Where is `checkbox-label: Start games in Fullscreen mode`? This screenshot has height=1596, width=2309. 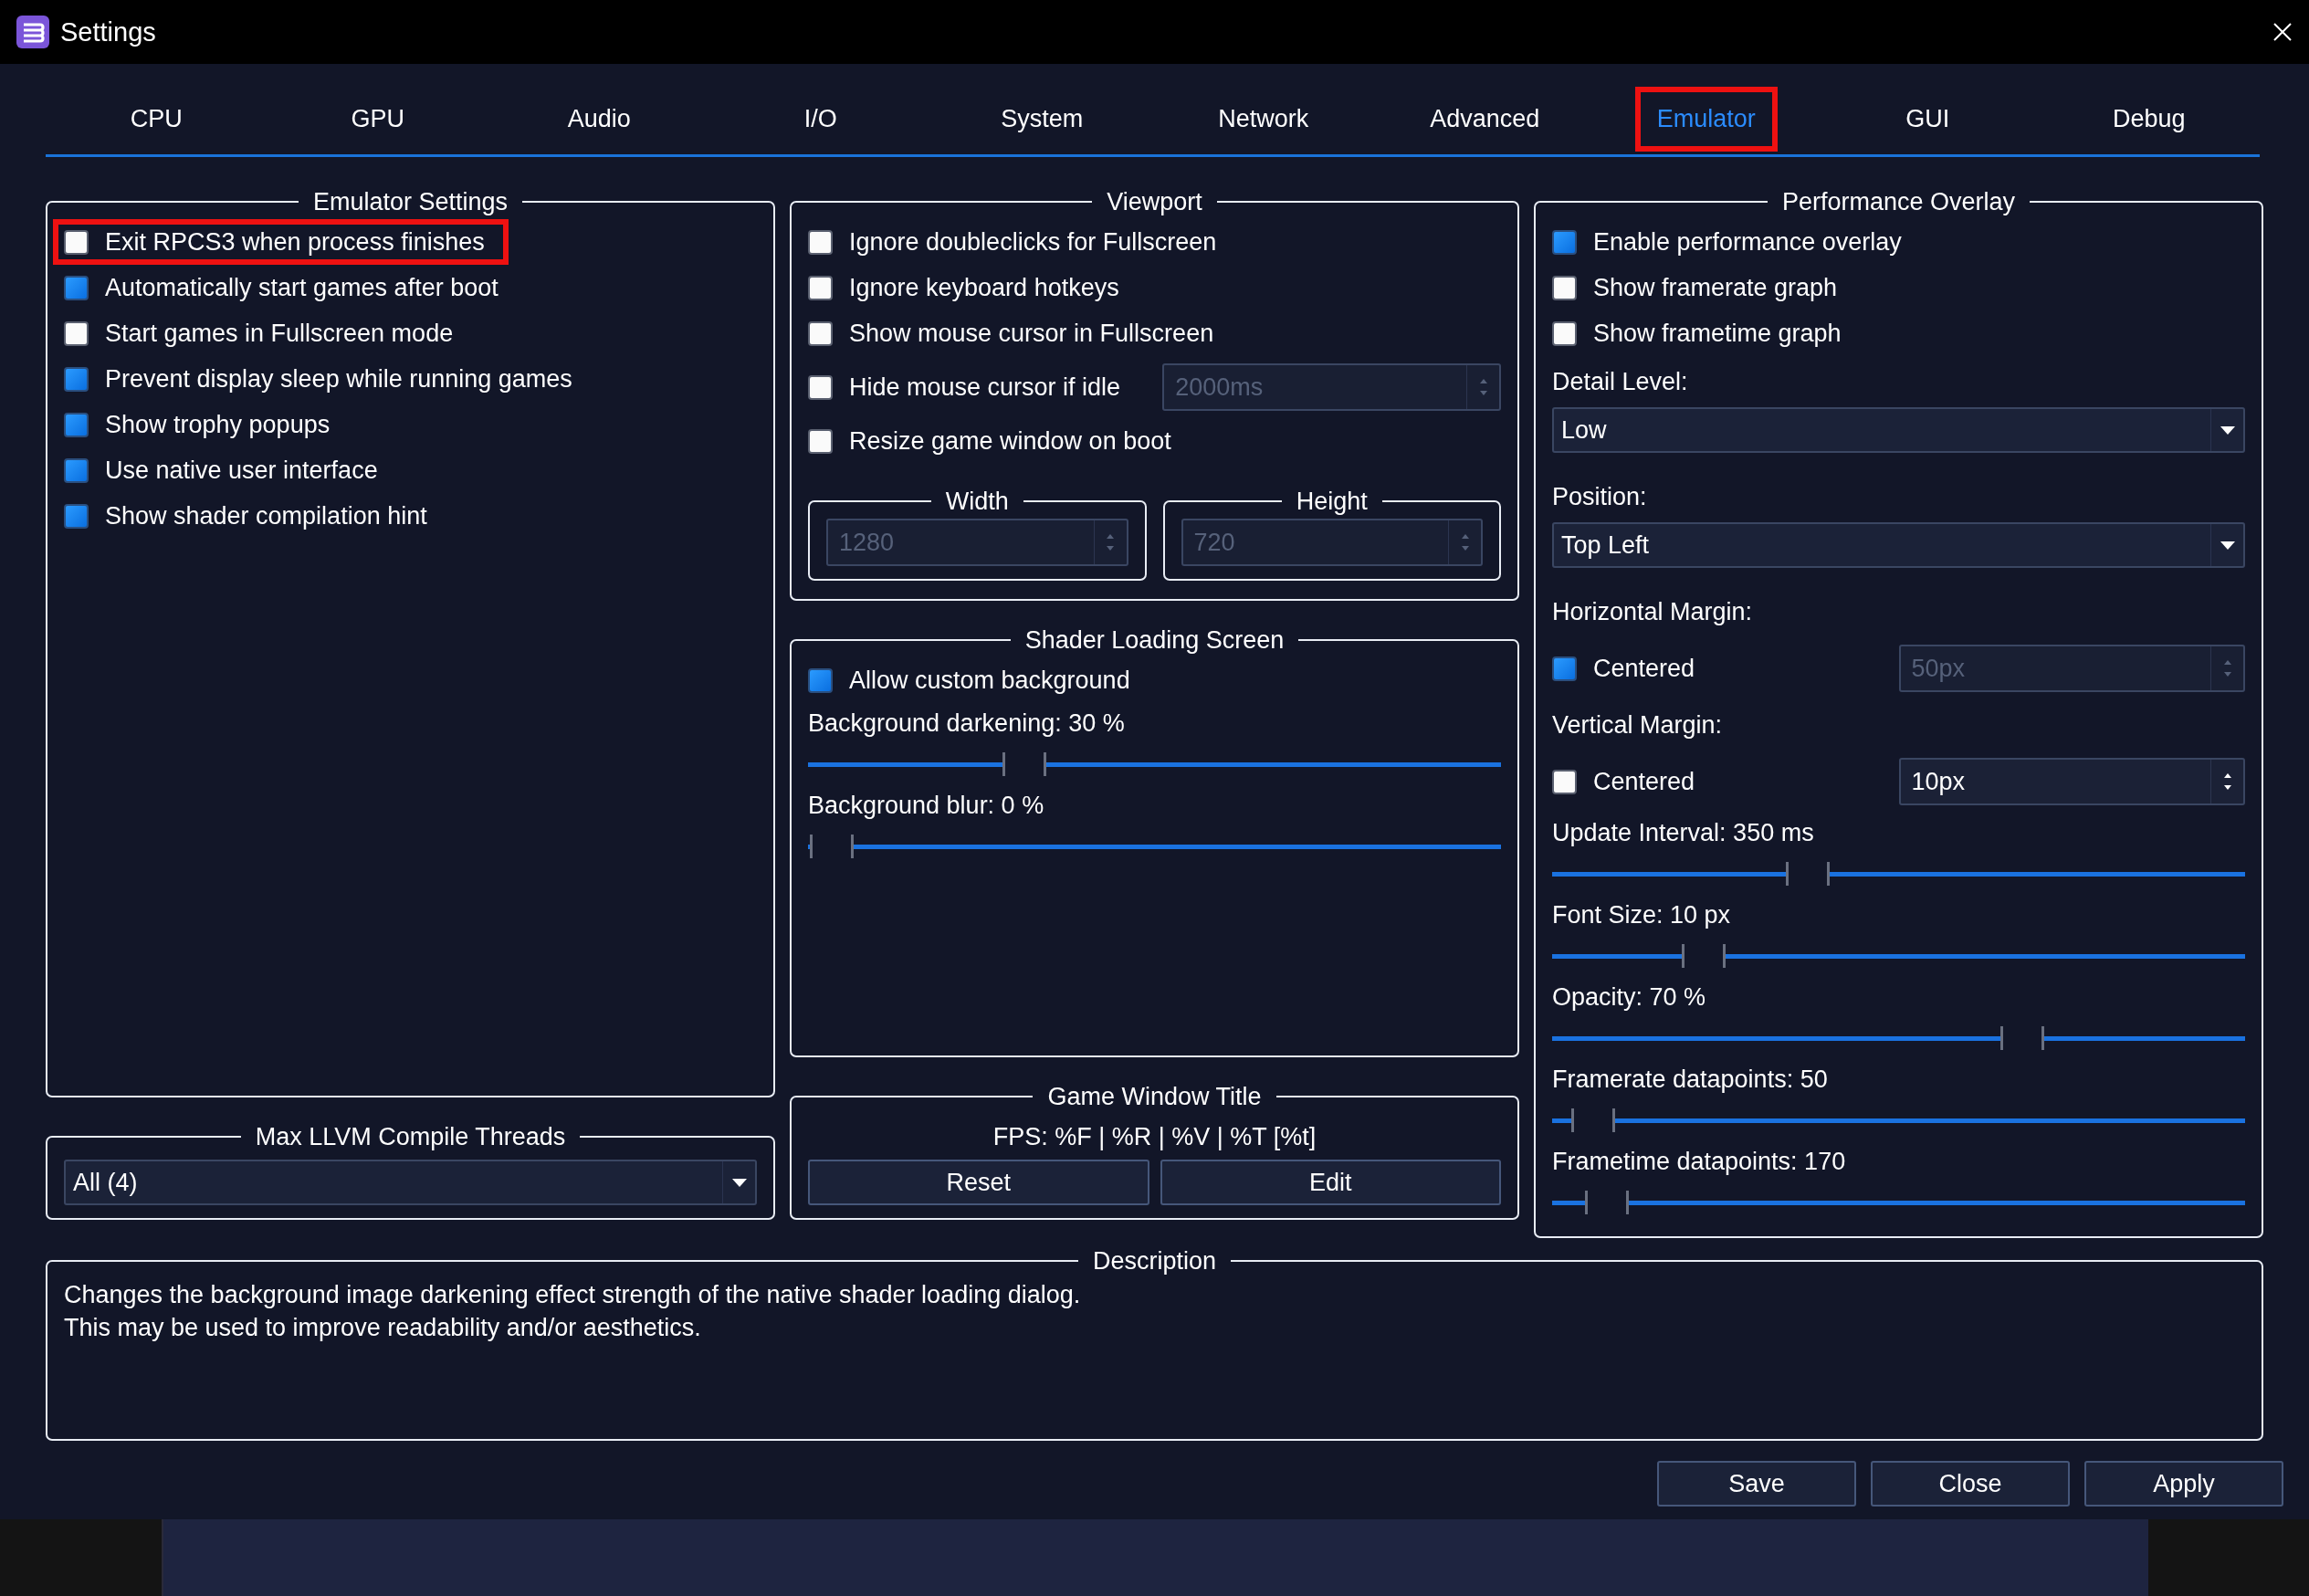
checkbox-label: Start games in Fullscreen mode is located at coordinates (279, 334).